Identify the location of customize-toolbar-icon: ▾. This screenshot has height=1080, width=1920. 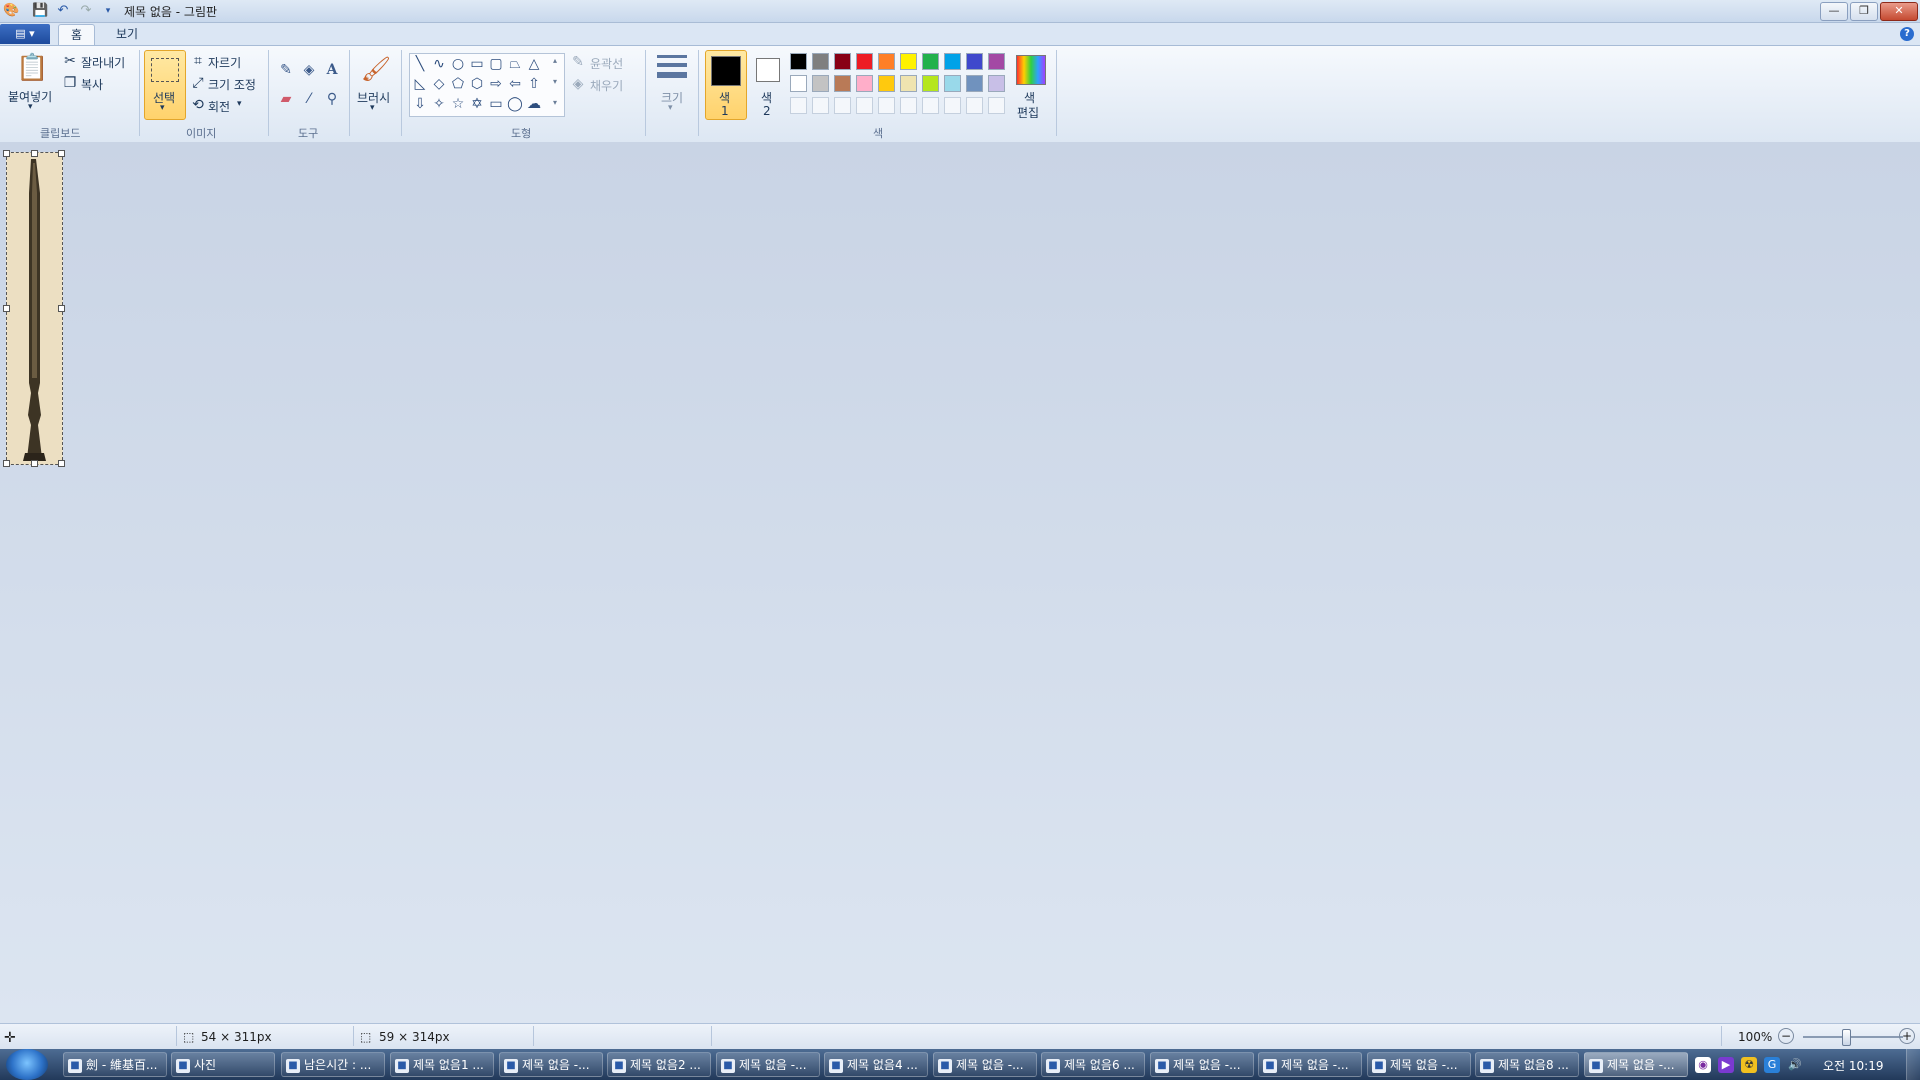
(108, 11).